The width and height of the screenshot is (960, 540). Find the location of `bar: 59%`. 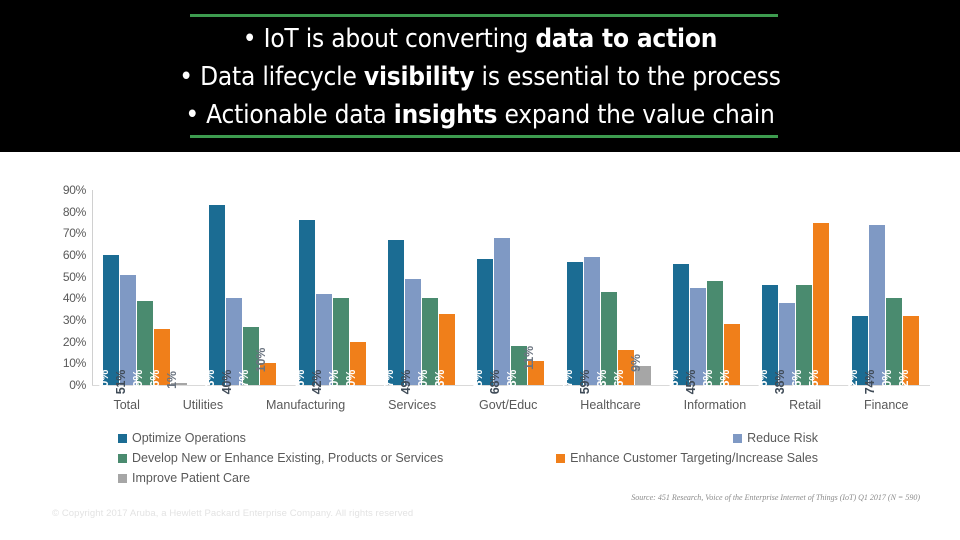

bar: 59% is located at coordinates (589, 325).